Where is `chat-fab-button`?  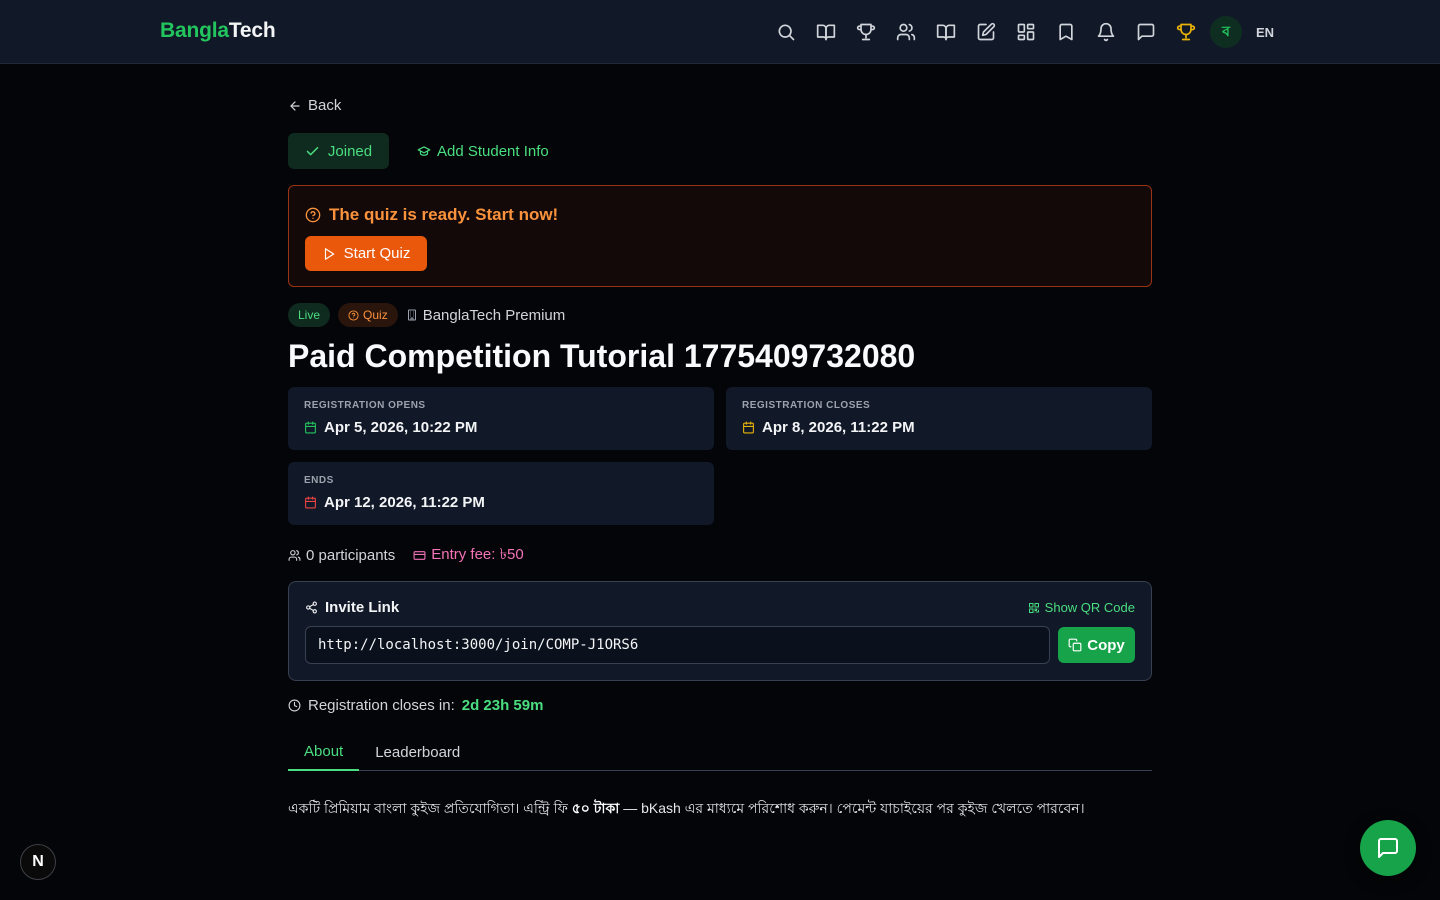 chat-fab-button is located at coordinates (1388, 848).